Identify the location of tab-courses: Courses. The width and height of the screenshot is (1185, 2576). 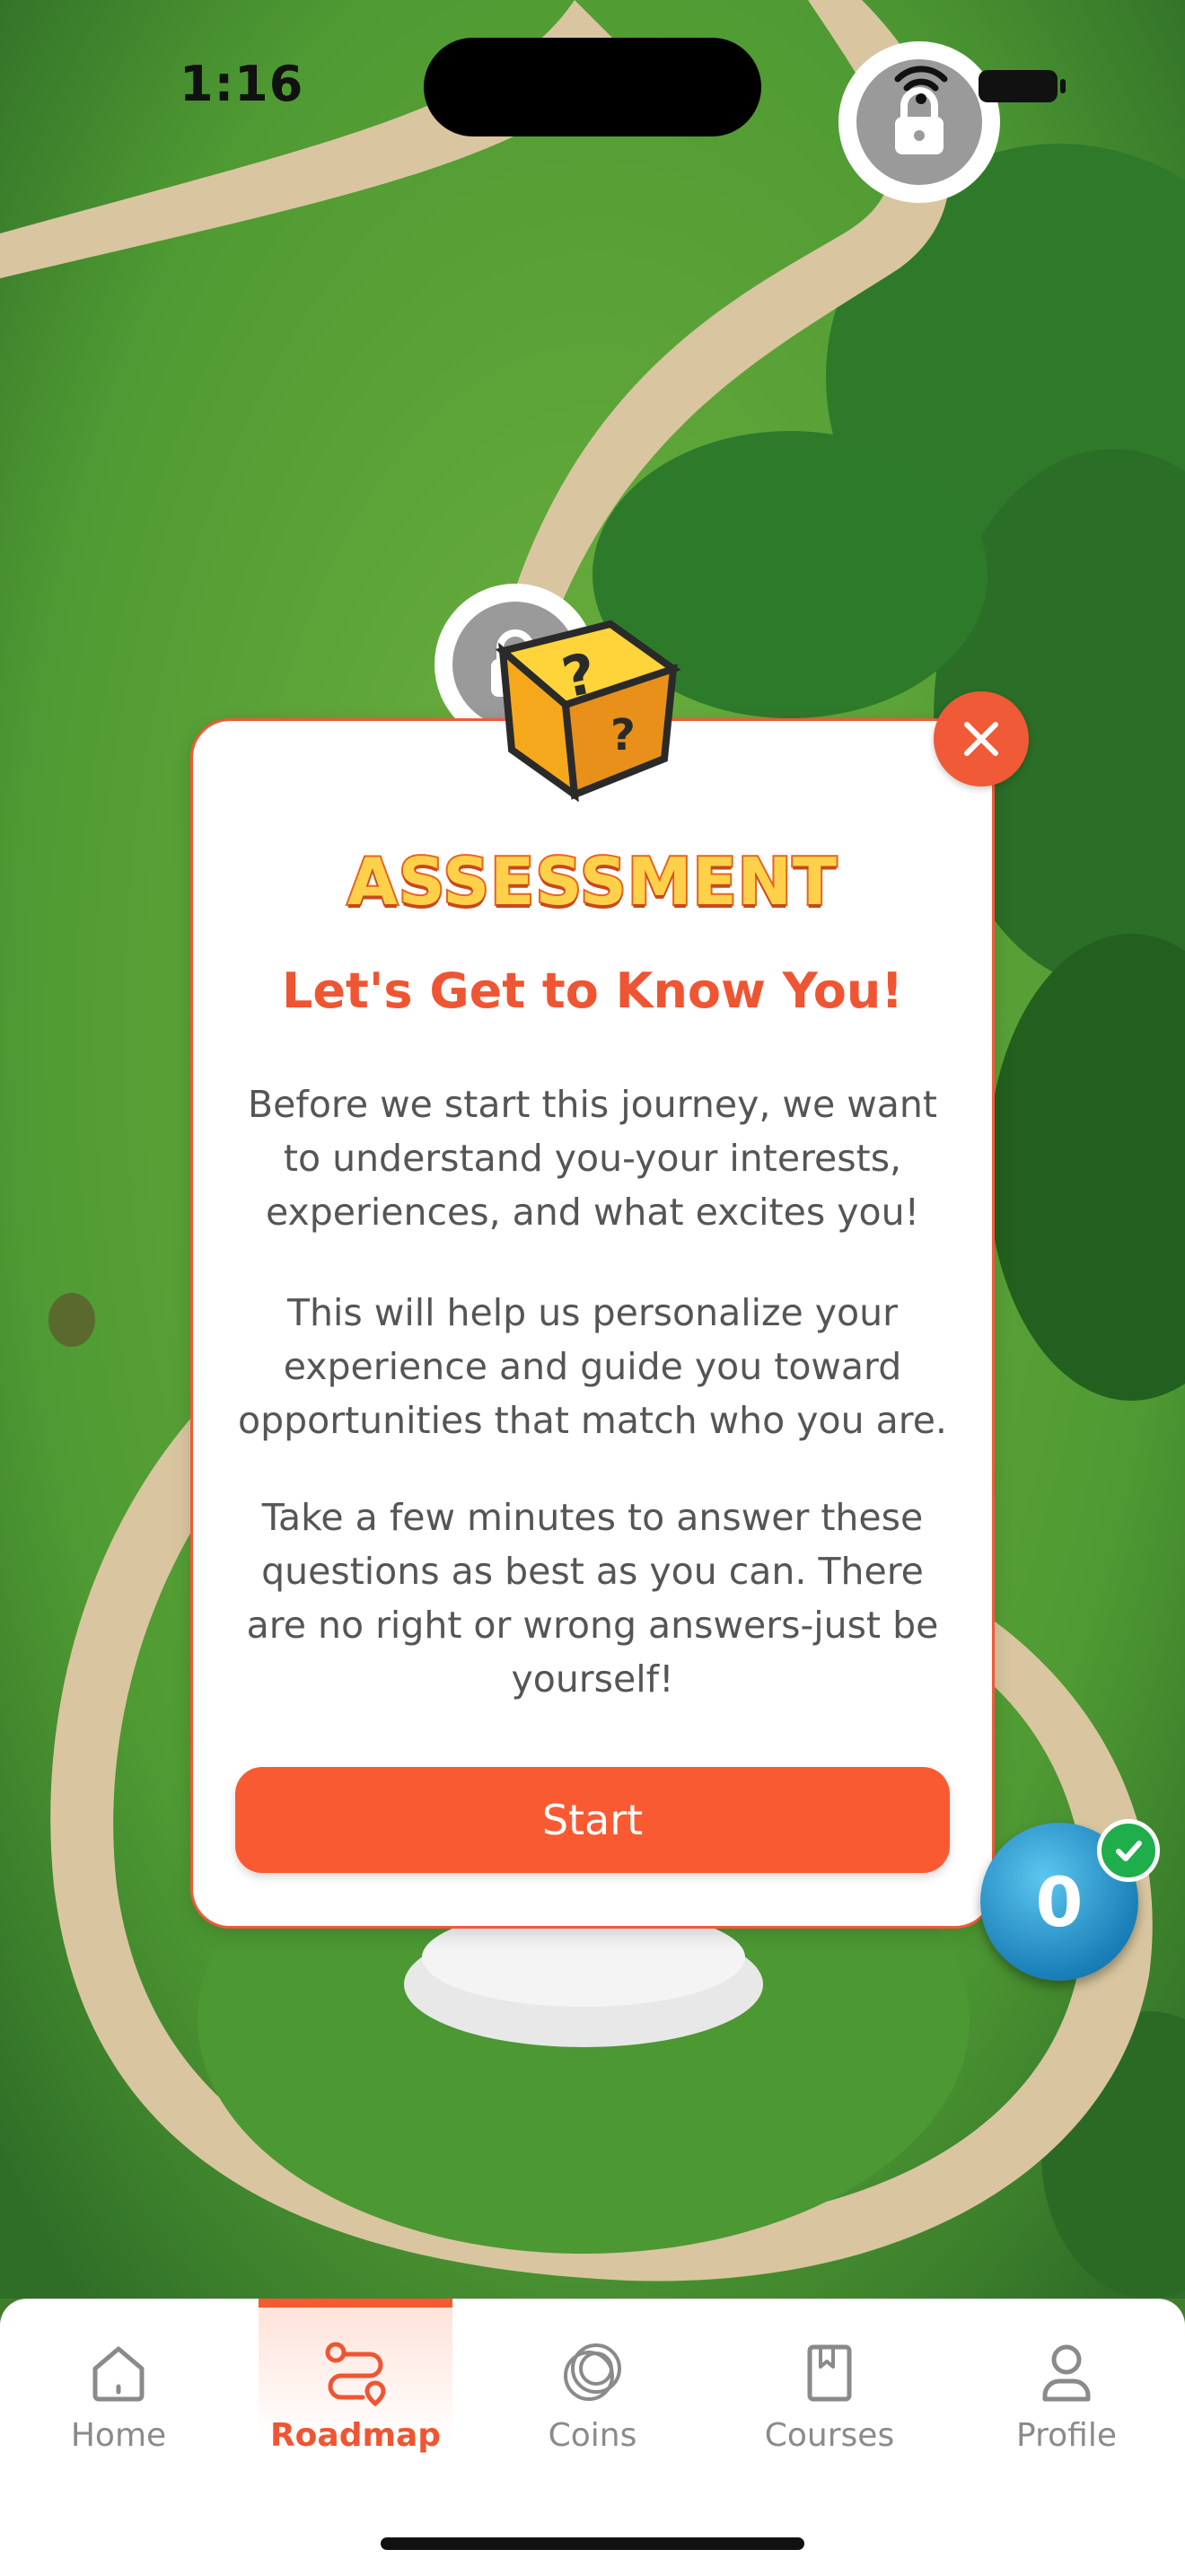
(829, 2388).